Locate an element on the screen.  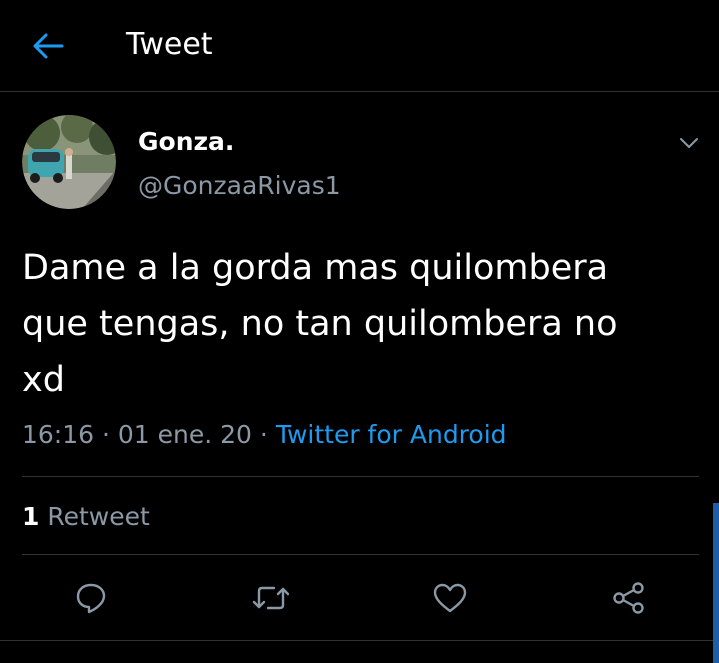
share-button is located at coordinates (629, 598).